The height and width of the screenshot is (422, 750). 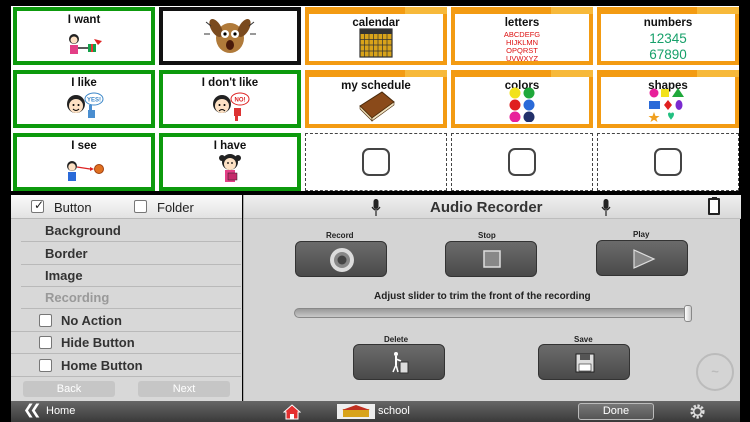 What do you see at coordinates (616, 411) in the screenshot?
I see `done-button: Done` at bounding box center [616, 411].